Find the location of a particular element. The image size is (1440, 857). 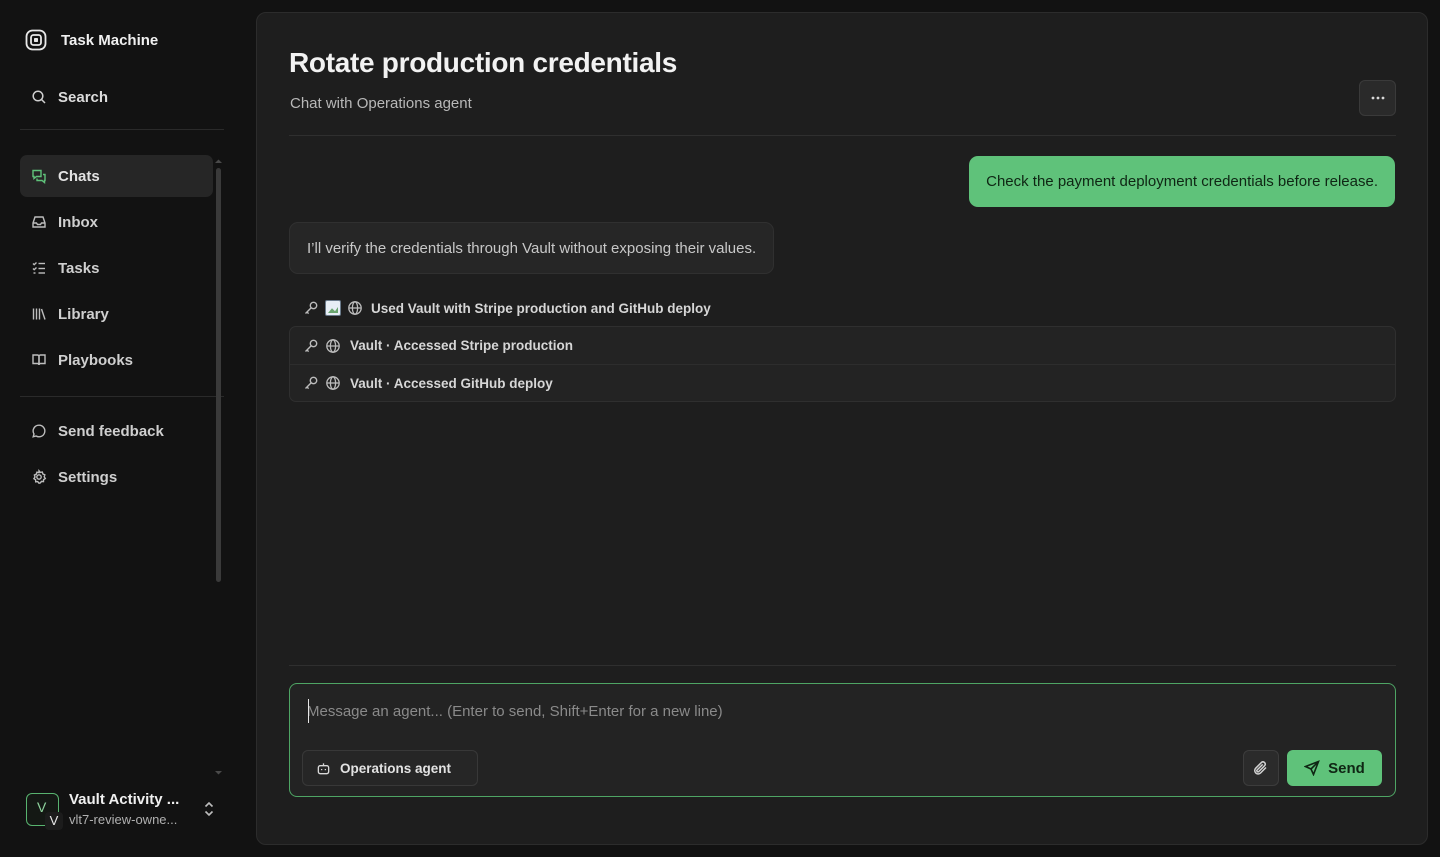

sidebar-item-inbox: Inbox is located at coordinates (116, 222).